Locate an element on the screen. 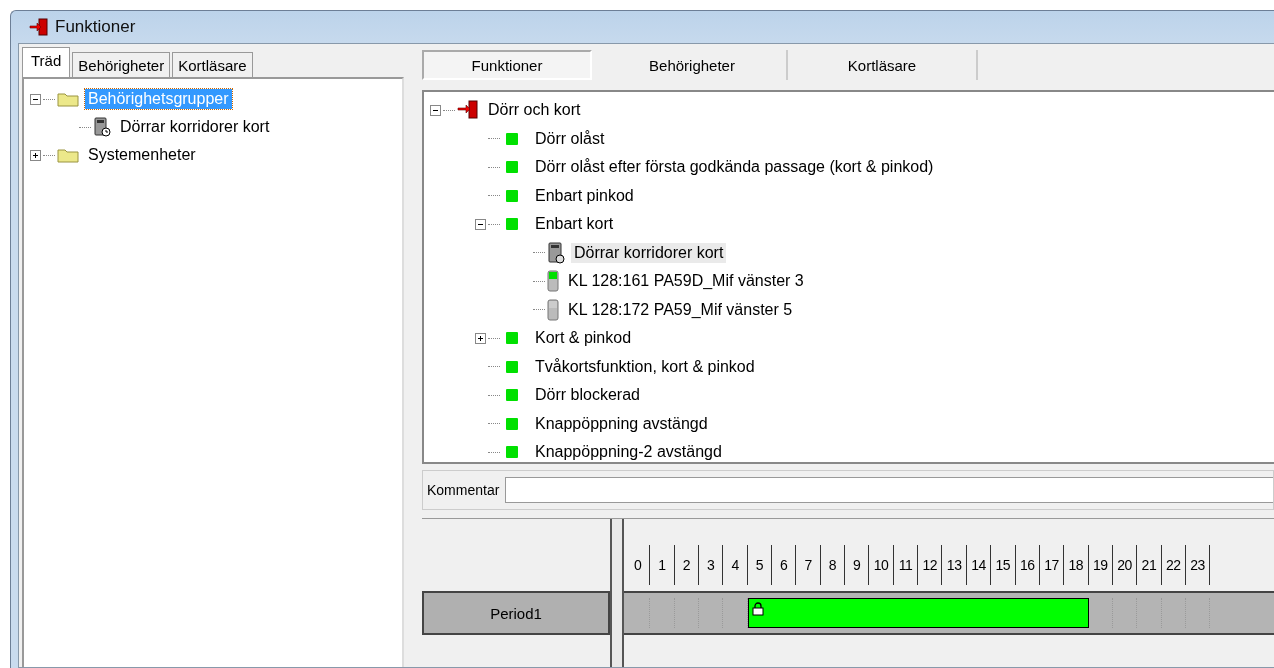 This screenshot has width=1274, height=668. hour-label: 2 is located at coordinates (687, 565).